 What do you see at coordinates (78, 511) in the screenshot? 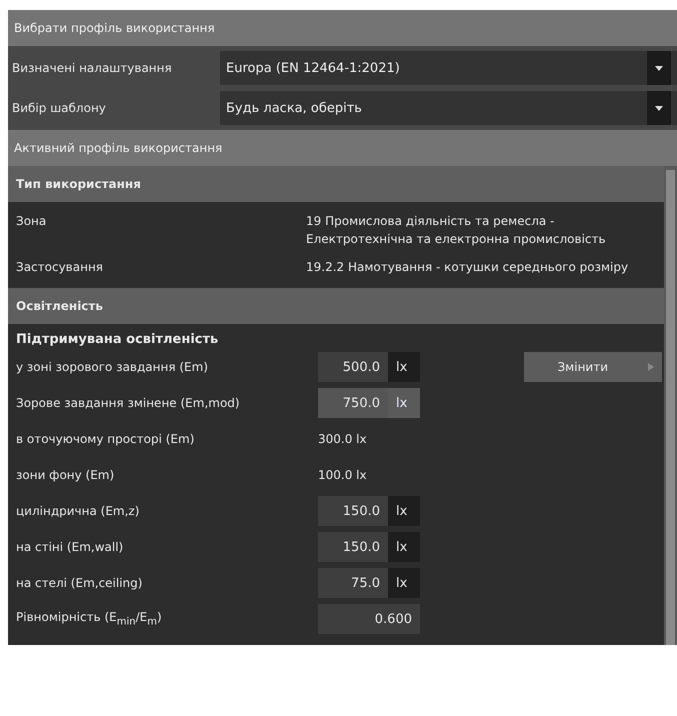
I see `property-label: циліндрична (Em,z)` at bounding box center [78, 511].